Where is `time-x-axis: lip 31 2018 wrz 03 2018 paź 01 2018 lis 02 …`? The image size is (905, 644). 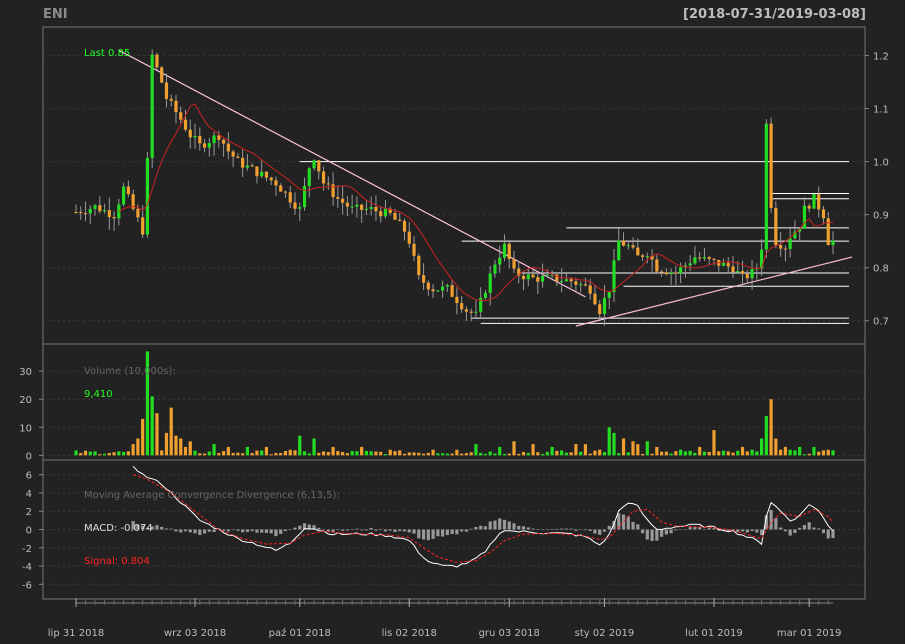
time-x-axis: lip 31 2018 wrz 03 2018 paź 01 2018 lis 02 … is located at coordinates (444, 618).